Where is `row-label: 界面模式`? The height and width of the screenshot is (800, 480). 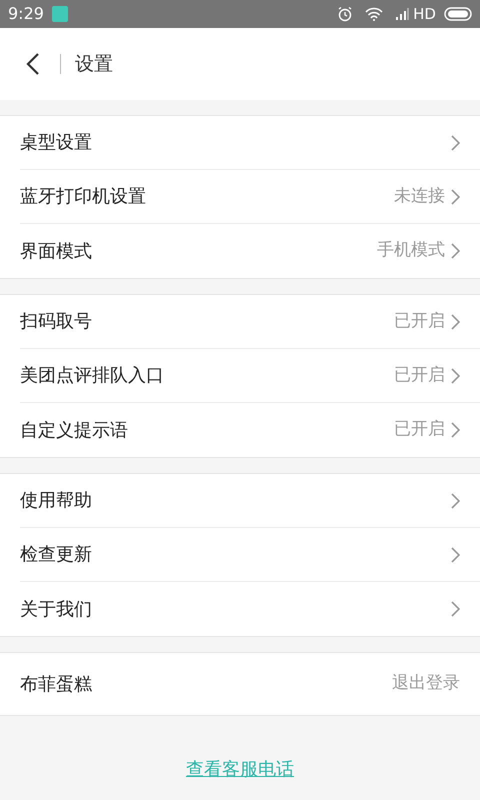
row-label: 界面模式 is located at coordinates (56, 252).